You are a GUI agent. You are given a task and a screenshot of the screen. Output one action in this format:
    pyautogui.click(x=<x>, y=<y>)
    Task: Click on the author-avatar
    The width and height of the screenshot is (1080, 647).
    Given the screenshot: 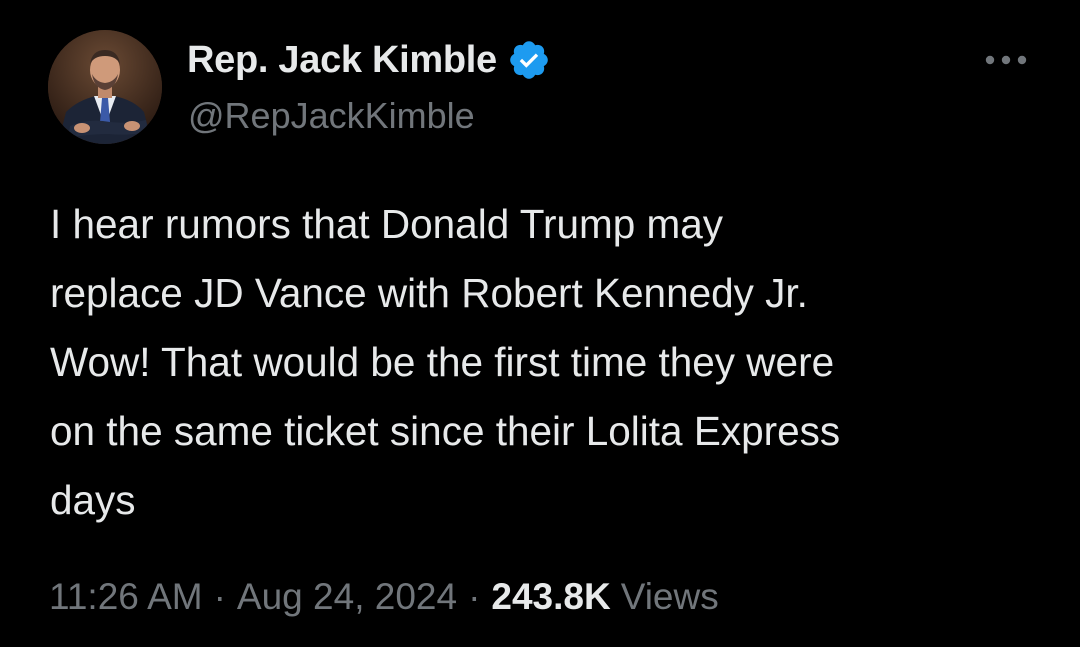 What is the action you would take?
    pyautogui.click(x=105, y=87)
    